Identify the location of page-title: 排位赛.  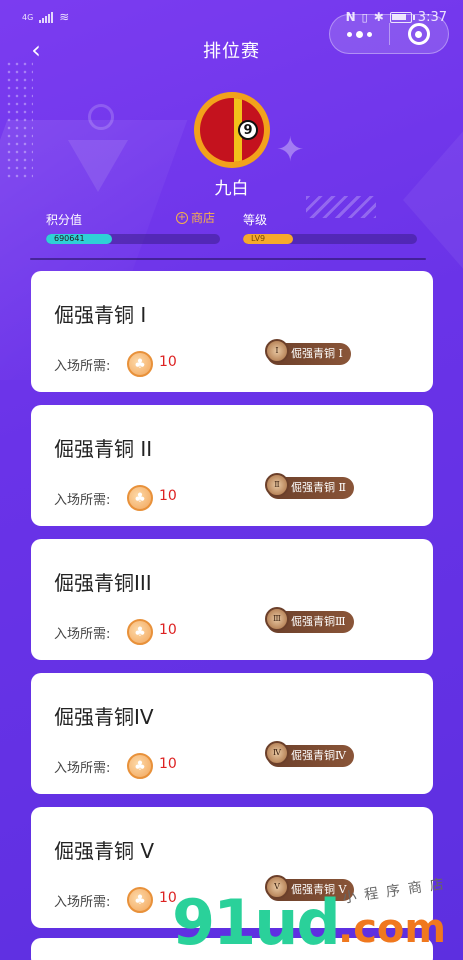
(231, 51).